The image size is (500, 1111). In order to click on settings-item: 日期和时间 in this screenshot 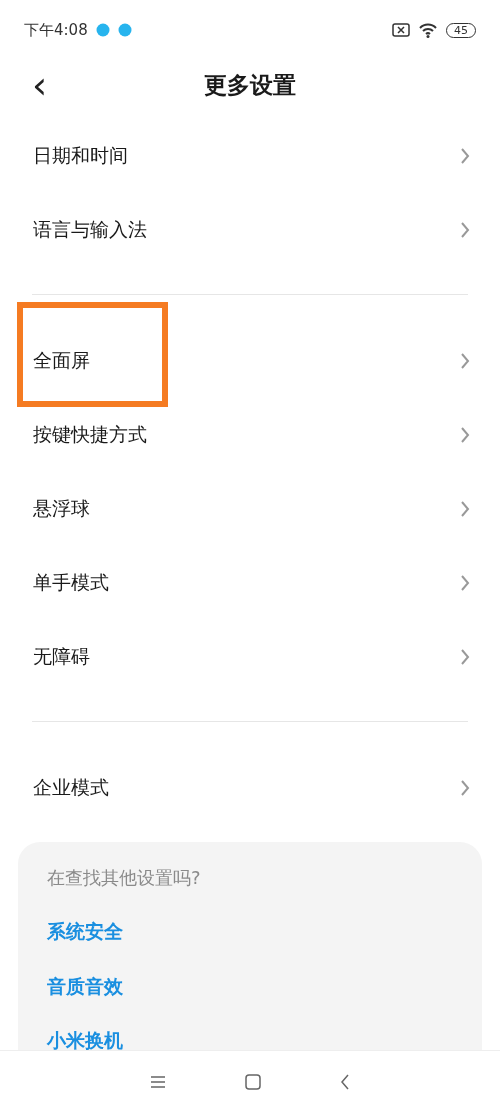, I will do `click(250, 155)`.